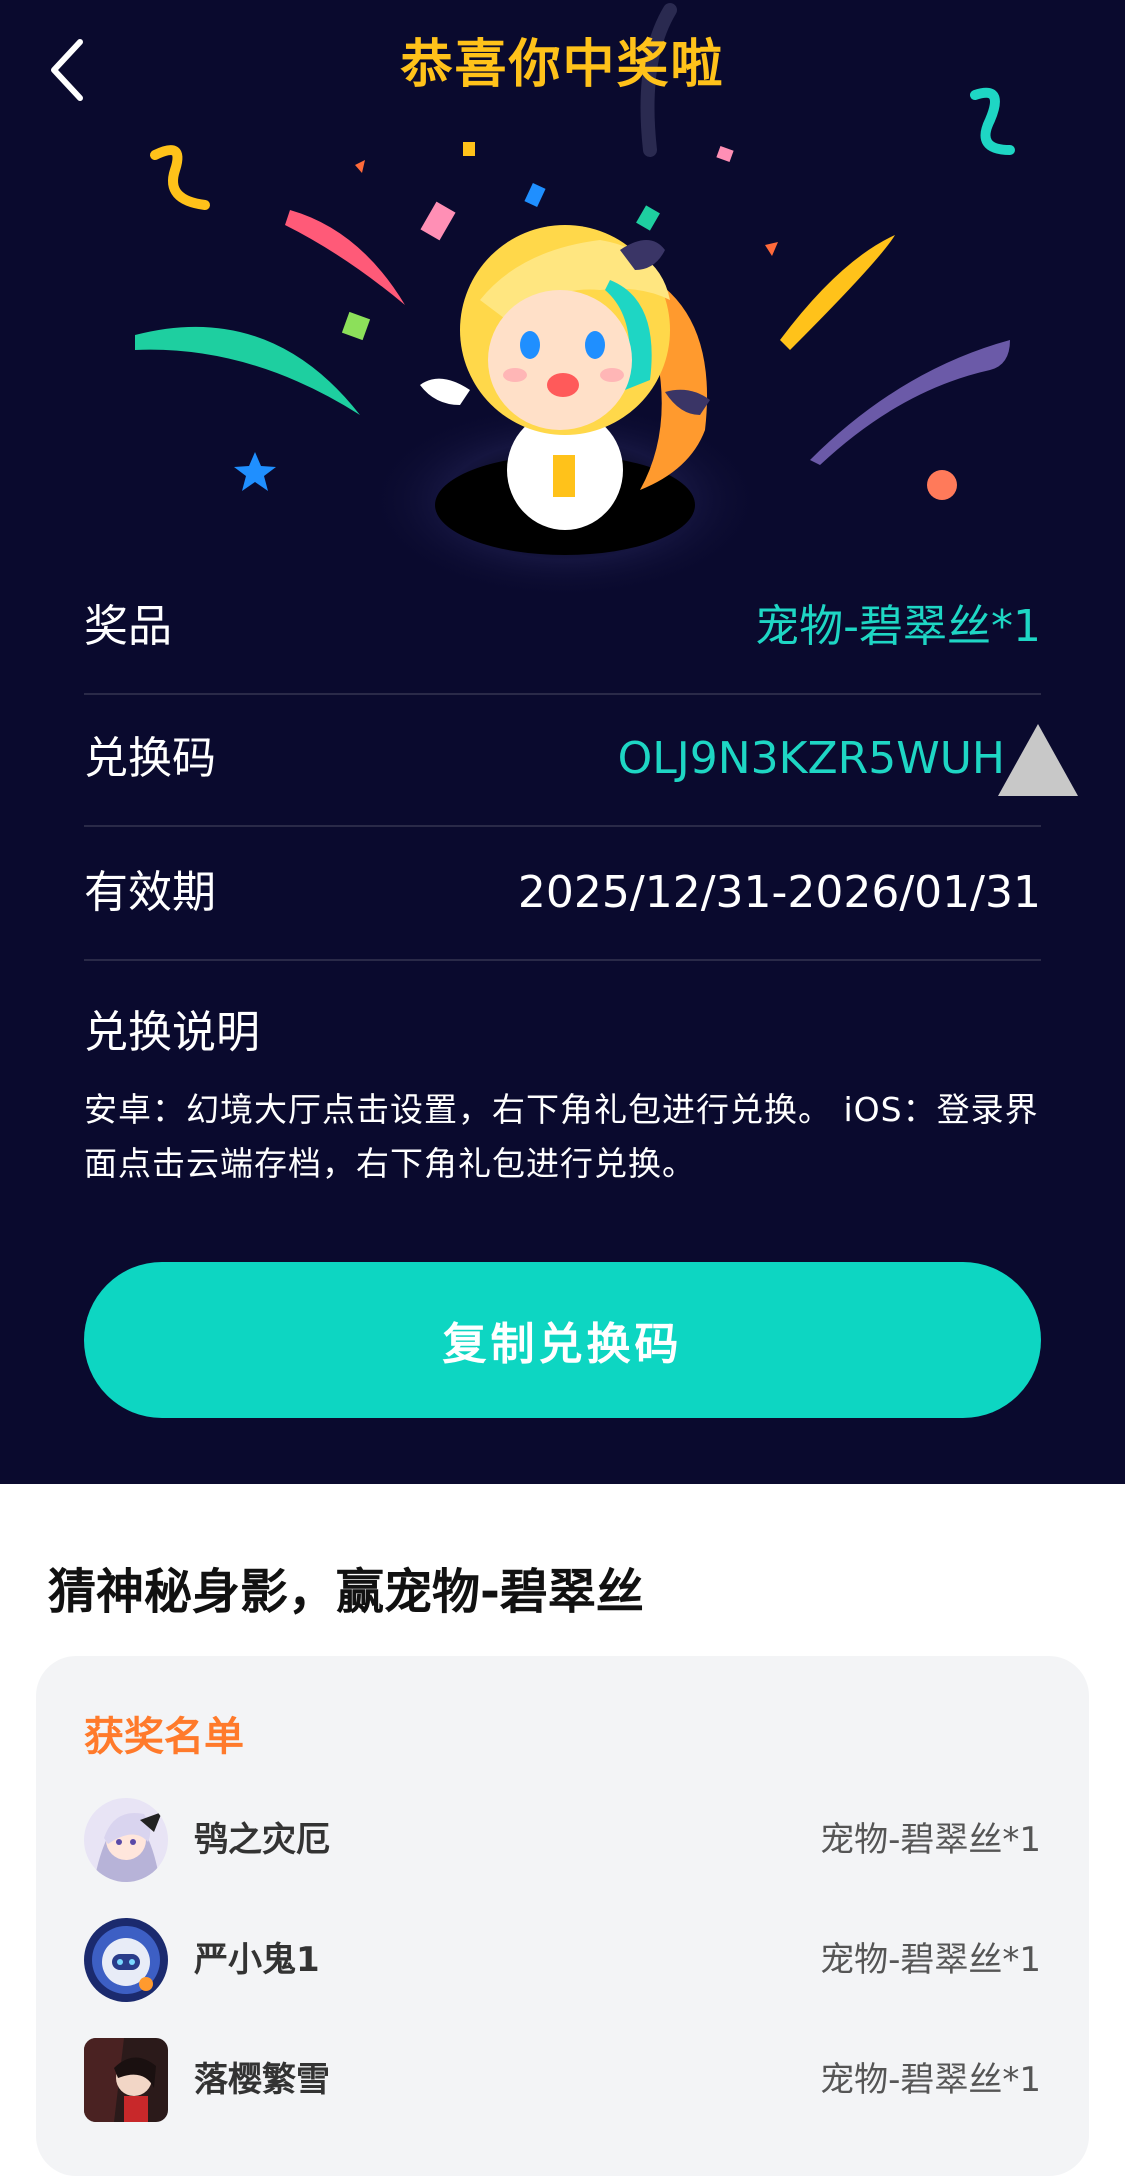 The image size is (1125, 2176). What do you see at coordinates (346, 1592) in the screenshot?
I see `event-title: 猜神秘身影，赢宠物-碧翠丝` at bounding box center [346, 1592].